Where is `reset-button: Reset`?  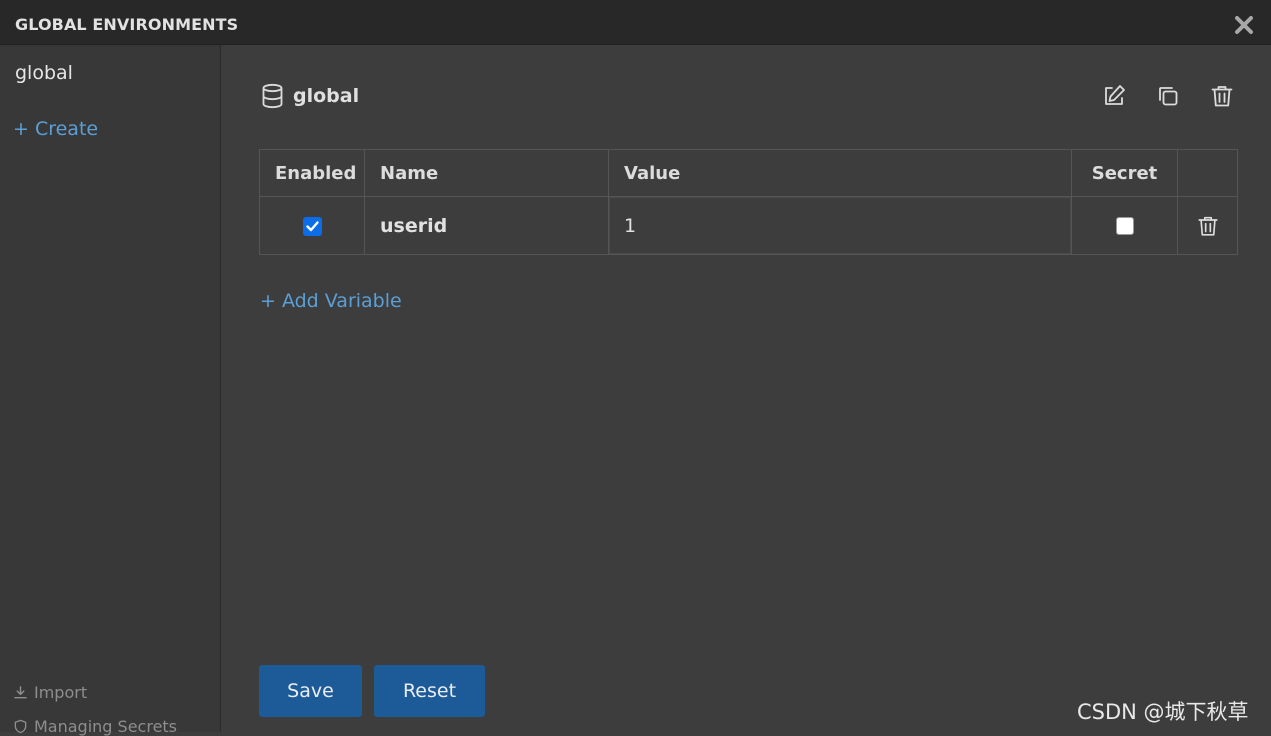 reset-button: Reset is located at coordinates (429, 691).